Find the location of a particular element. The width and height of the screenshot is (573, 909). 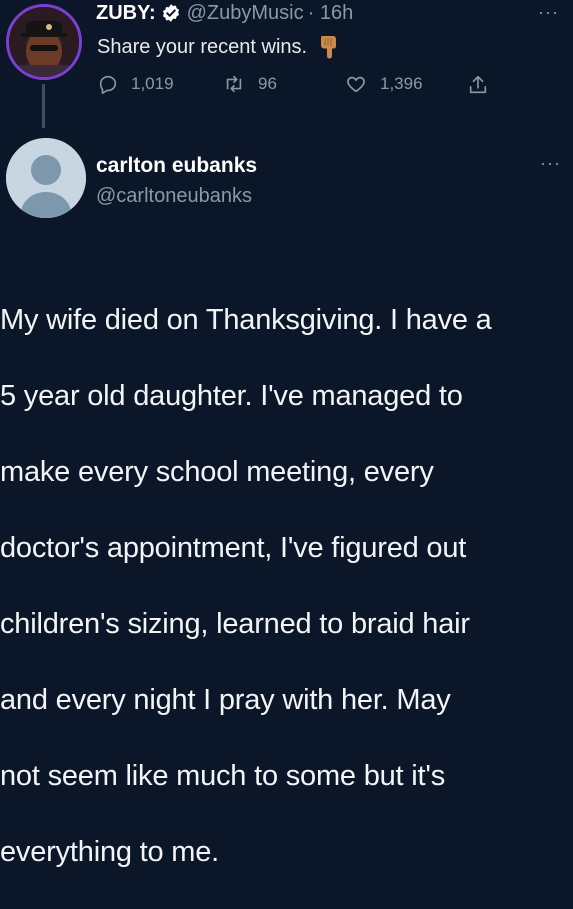

reply-author-name: carlton eubanks is located at coordinates (176, 166).